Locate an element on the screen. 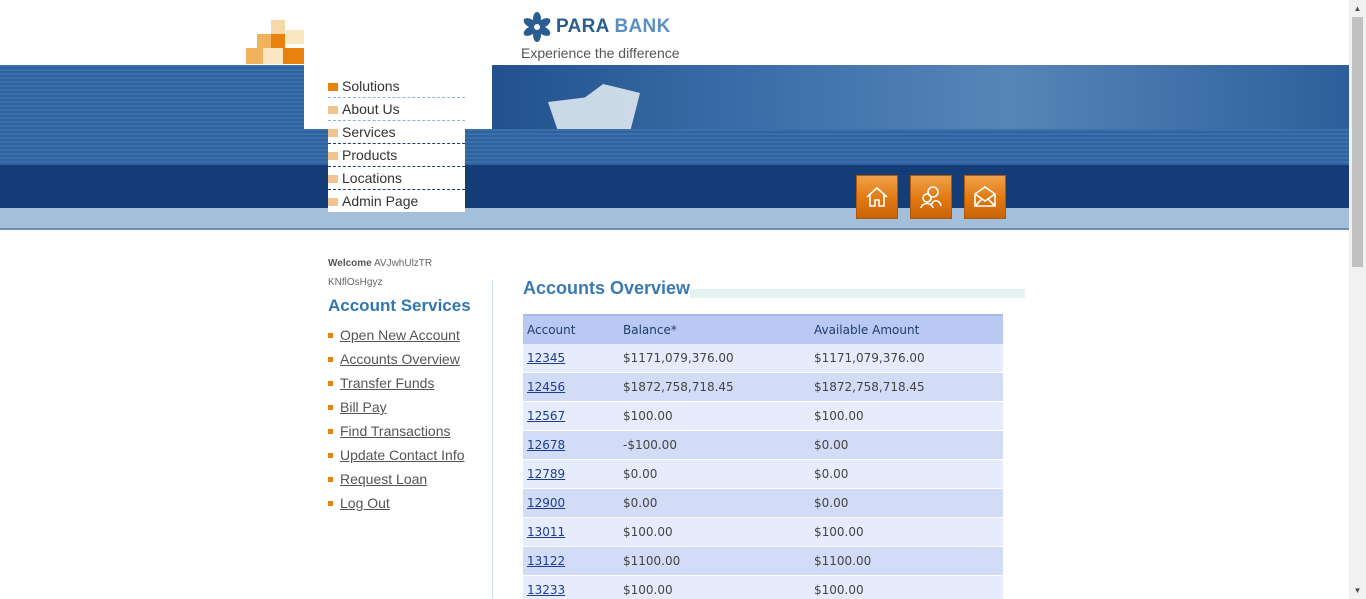  title-underline is located at coordinates (857, 293).